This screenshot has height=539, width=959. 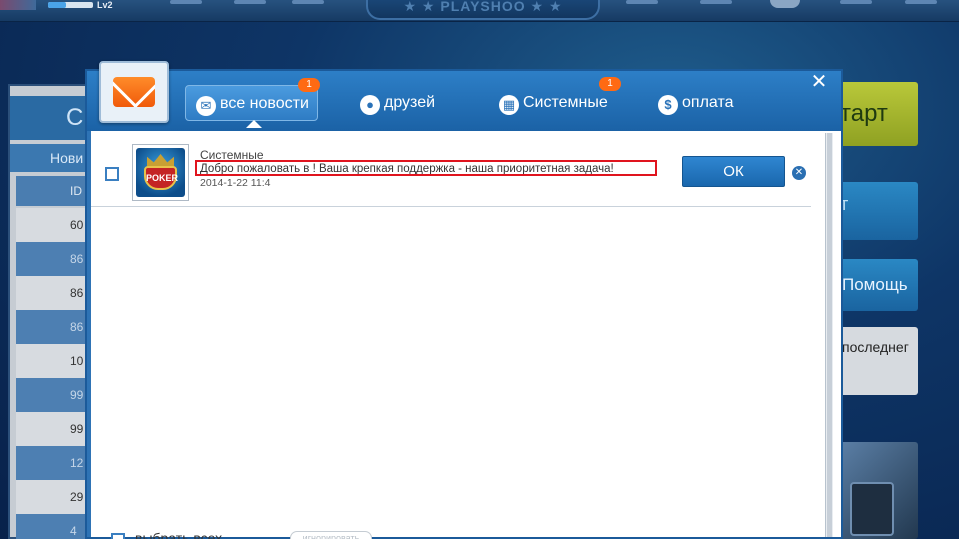 What do you see at coordinates (733, 171) in the screenshot?
I see `ok-button: ОК` at bounding box center [733, 171].